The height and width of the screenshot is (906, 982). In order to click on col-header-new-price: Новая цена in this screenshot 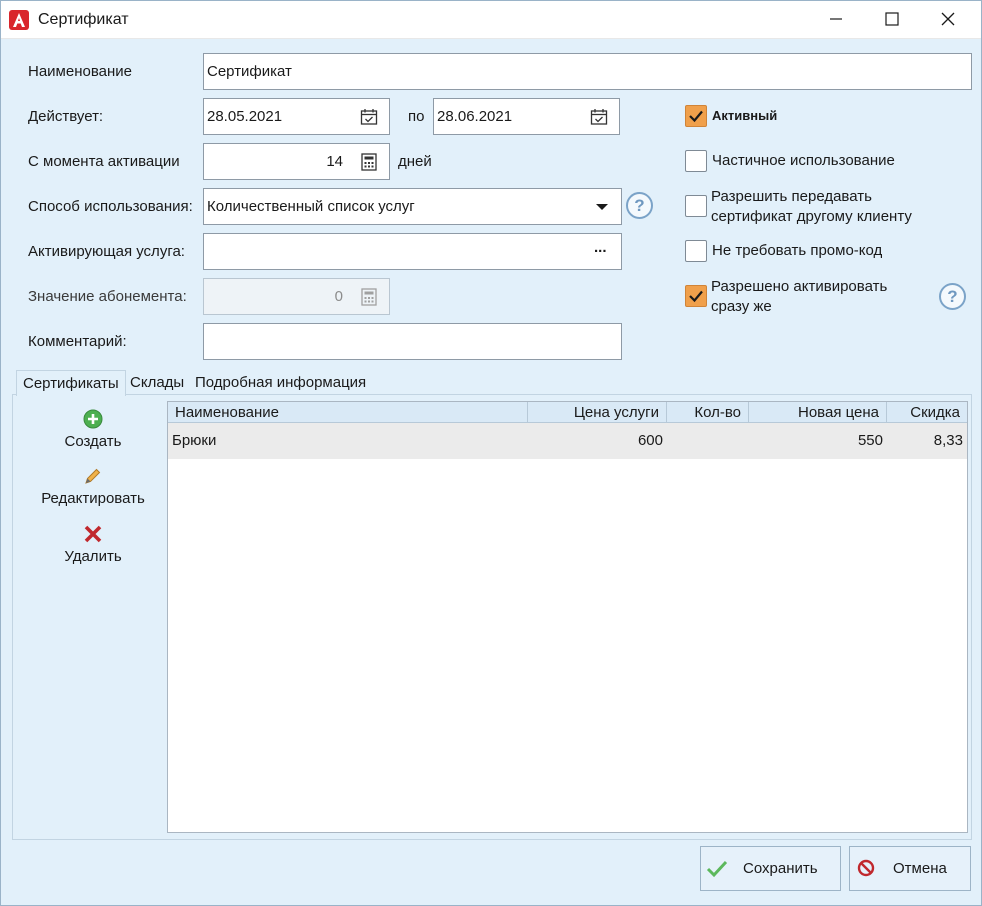, I will do `click(818, 412)`.